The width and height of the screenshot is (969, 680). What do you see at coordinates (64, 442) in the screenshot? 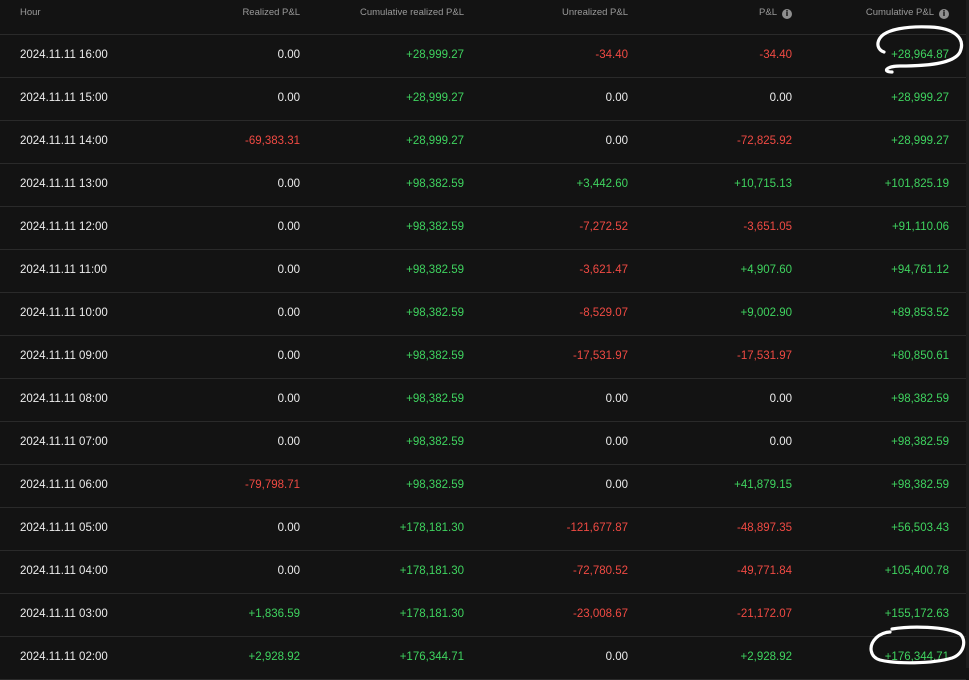
I see `hour-cell: 2024.11.11 07:00` at bounding box center [64, 442].